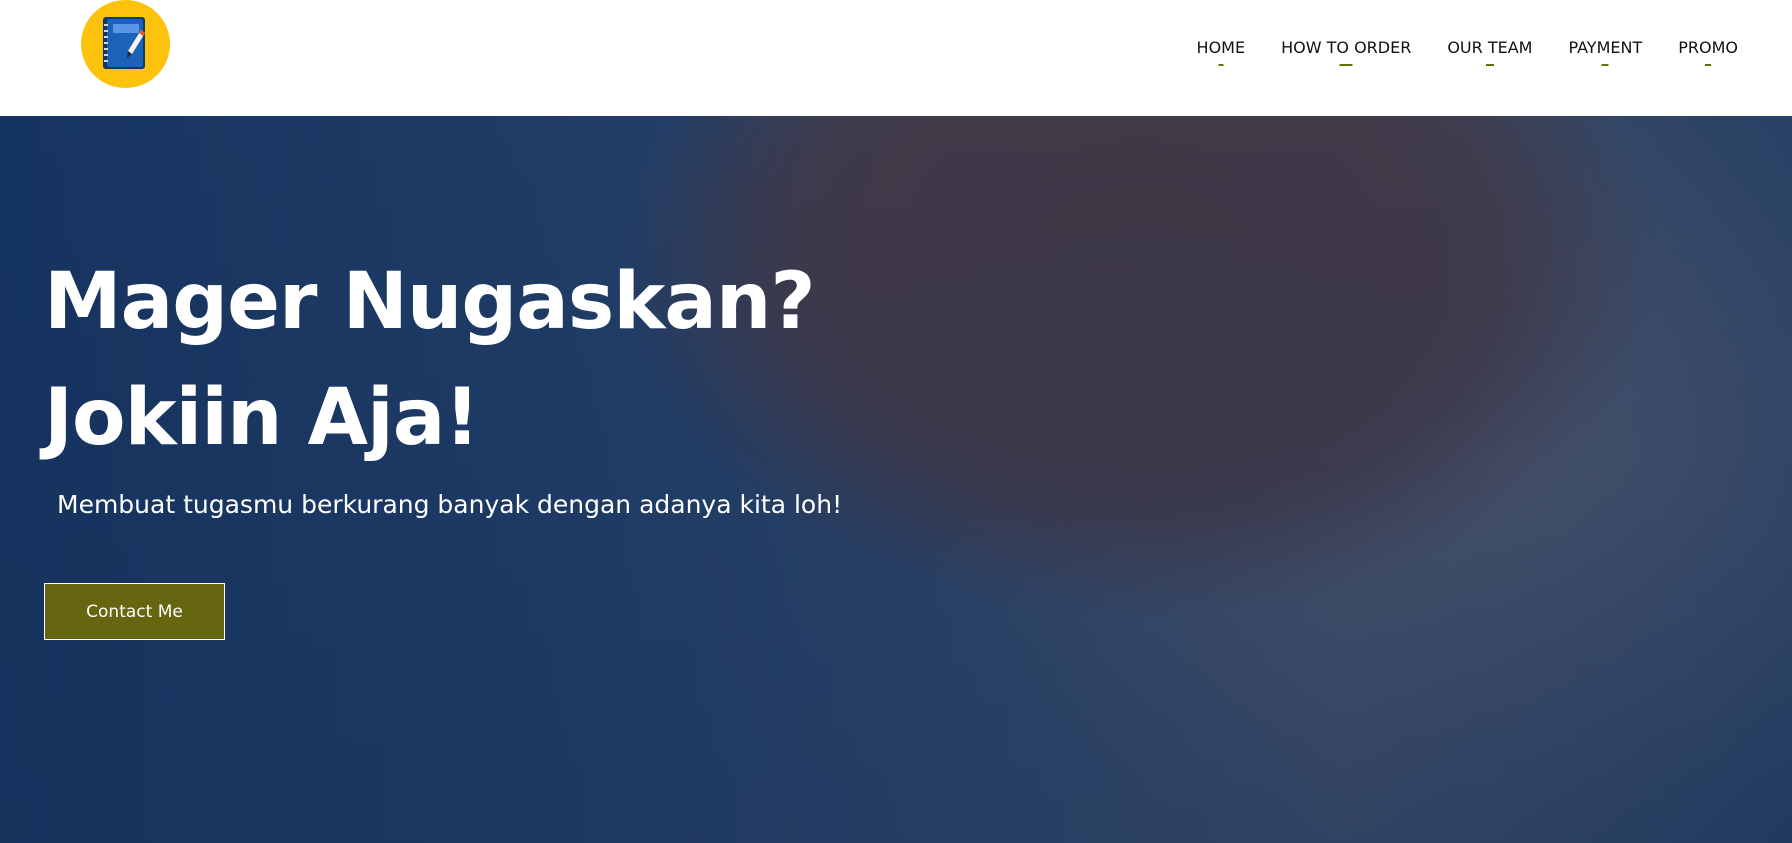 Image resolution: width=1792 pixels, height=843 pixels. Describe the element at coordinates (430, 360) in the screenshot. I see `hero-title: Mager Nugaskan? Jokiin Aja!` at that location.